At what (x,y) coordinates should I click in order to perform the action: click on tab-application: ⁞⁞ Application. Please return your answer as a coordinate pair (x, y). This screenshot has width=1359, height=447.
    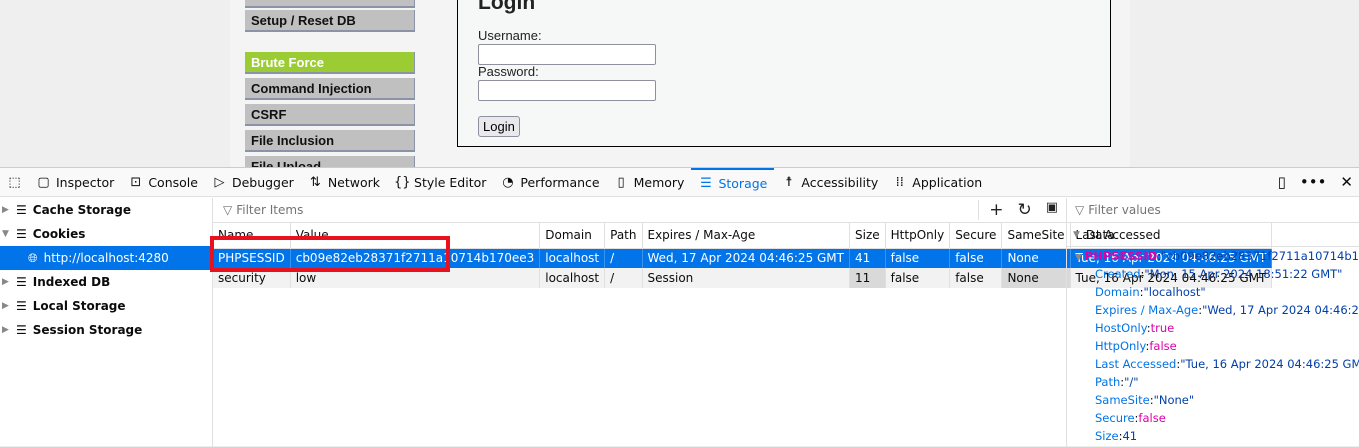
    Looking at the image, I should click on (937, 182).